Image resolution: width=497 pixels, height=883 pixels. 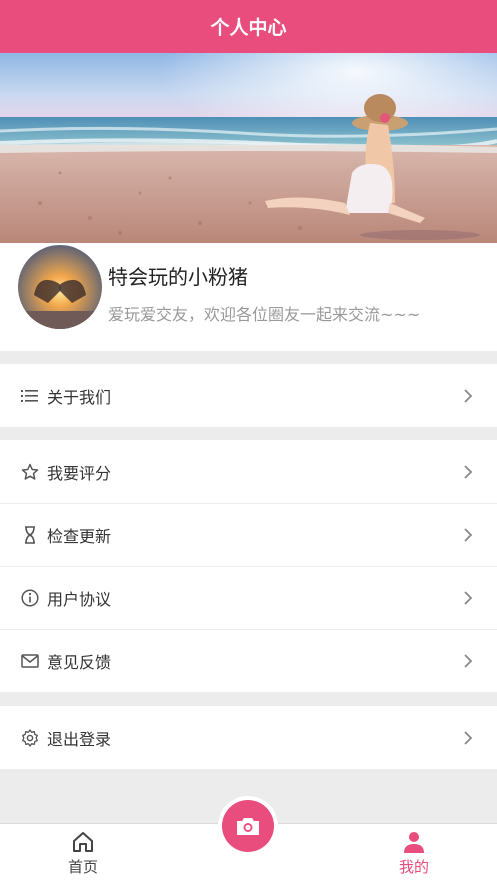 I want to click on menu-item-logout: 退出登录, so click(x=248, y=737).